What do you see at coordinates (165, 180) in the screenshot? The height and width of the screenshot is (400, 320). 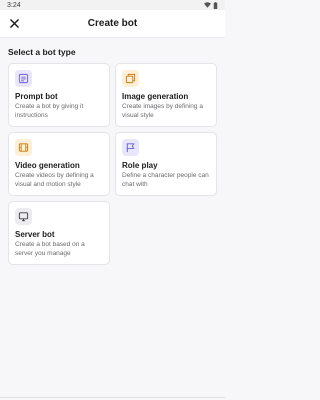 I see `card-description: Define a character people can chat with` at bounding box center [165, 180].